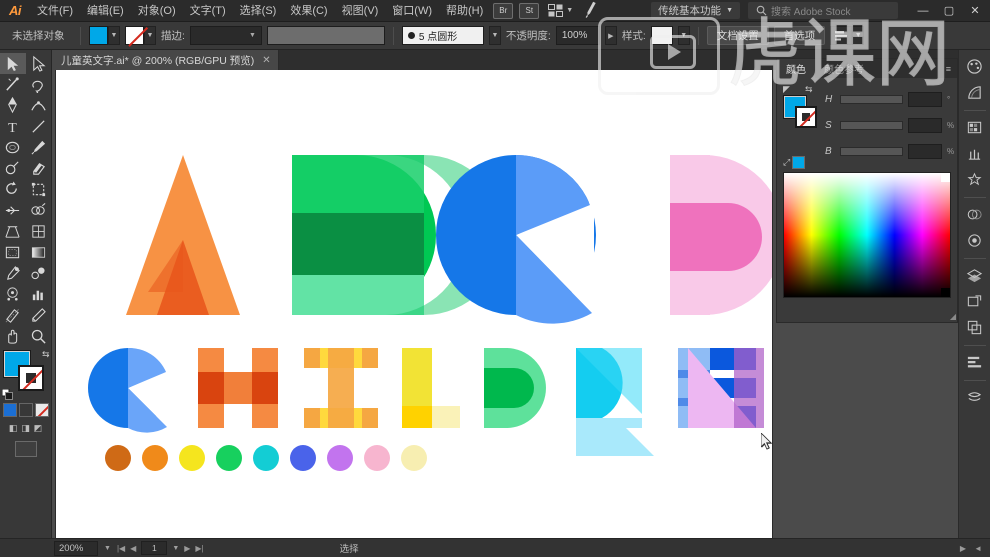 This screenshot has height=557, width=990. What do you see at coordinates (13, 294) in the screenshot?
I see `symbol-sprayer-tool` at bounding box center [13, 294].